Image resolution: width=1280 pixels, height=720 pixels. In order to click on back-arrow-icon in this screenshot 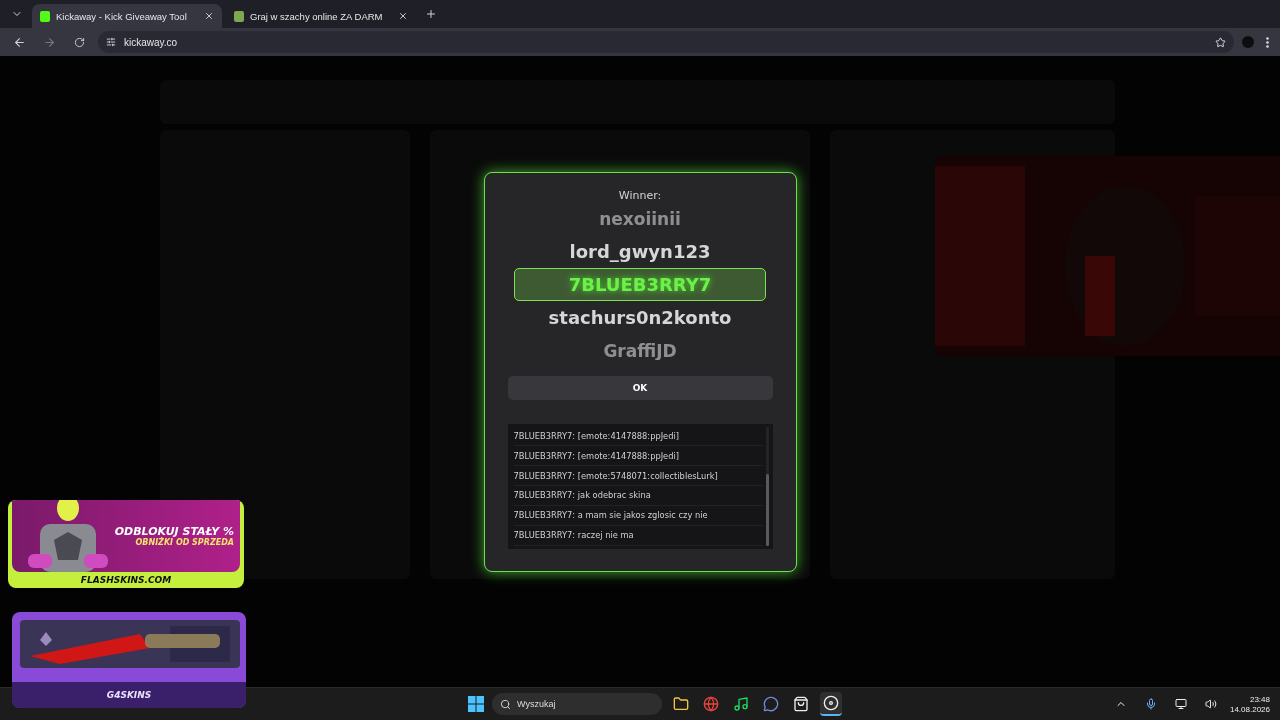, I will do `click(19, 42)`.